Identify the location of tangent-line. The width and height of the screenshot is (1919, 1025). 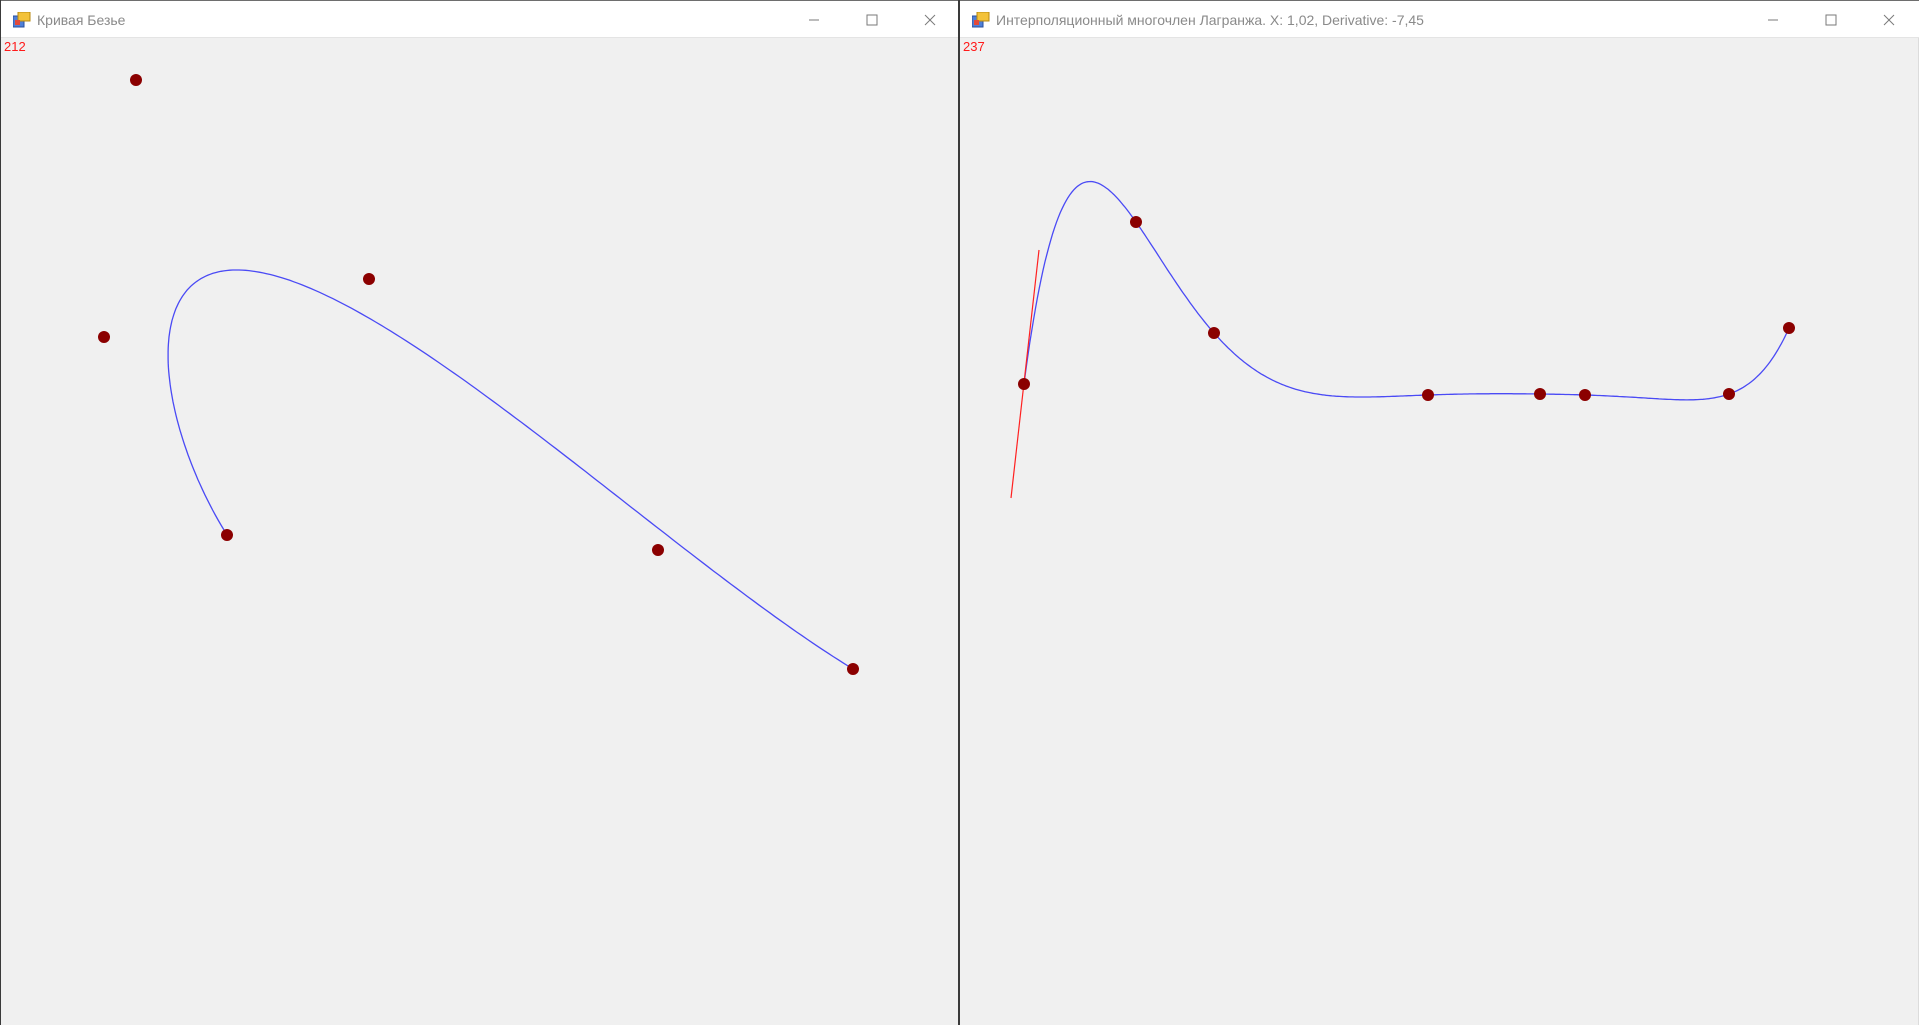
(1025, 374).